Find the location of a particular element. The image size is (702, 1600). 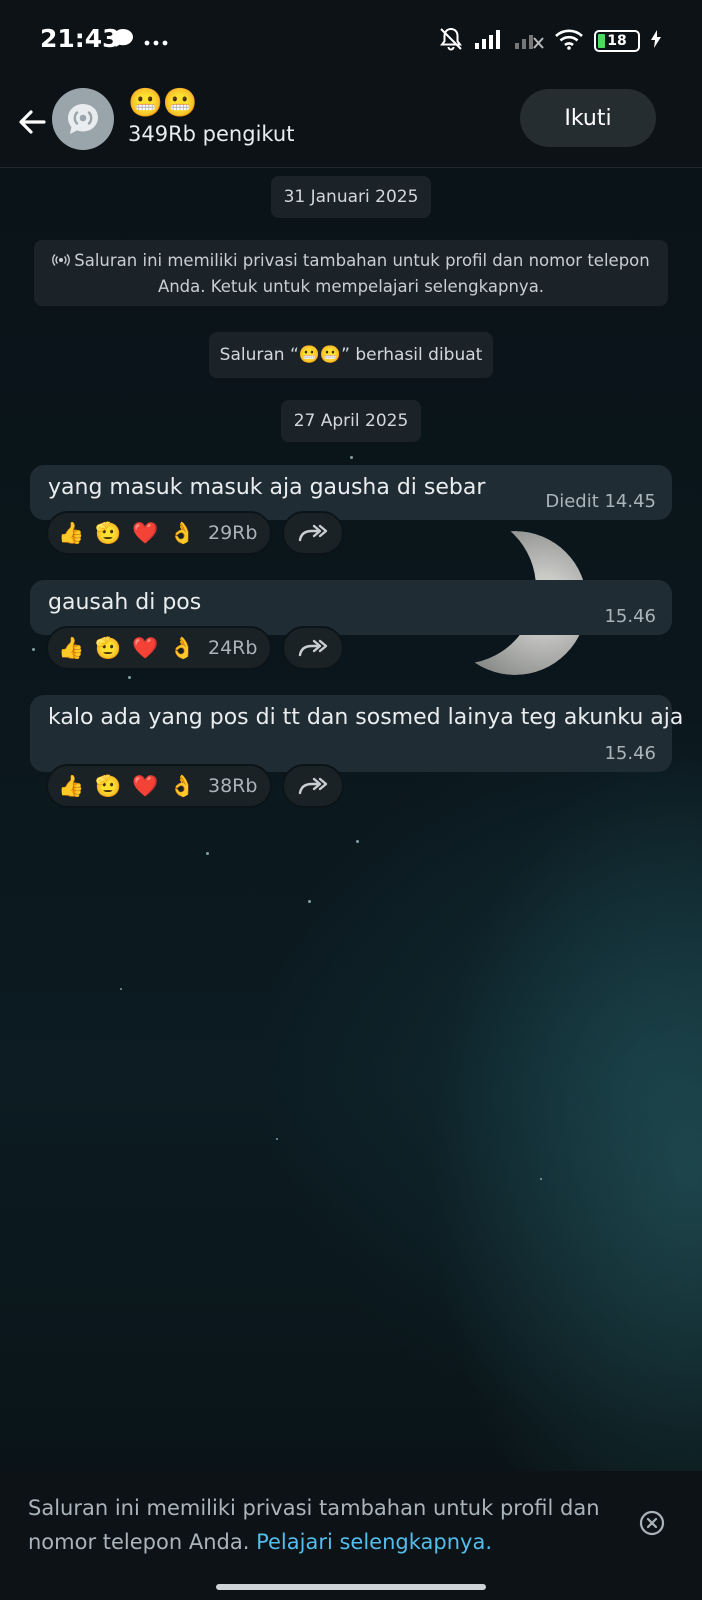

message-text: gausah di pos is located at coordinates (125, 602).